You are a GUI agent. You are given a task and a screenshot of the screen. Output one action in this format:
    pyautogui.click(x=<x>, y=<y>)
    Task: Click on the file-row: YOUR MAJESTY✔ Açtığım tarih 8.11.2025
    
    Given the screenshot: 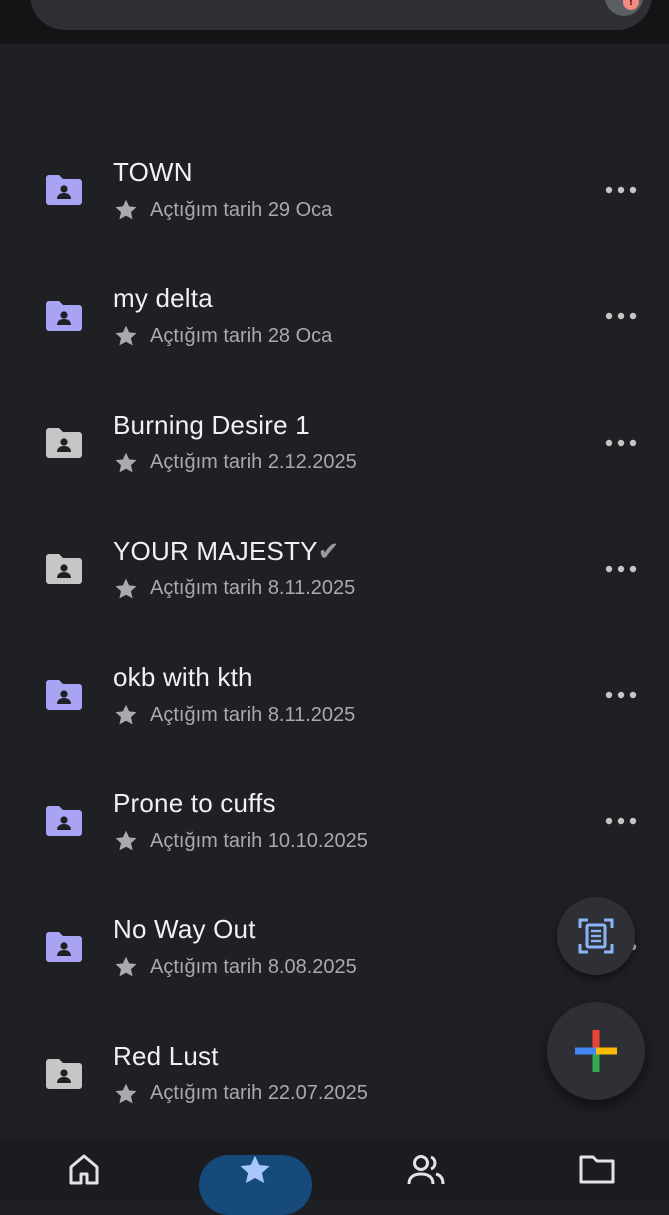 What is the action you would take?
    pyautogui.click(x=334, y=569)
    